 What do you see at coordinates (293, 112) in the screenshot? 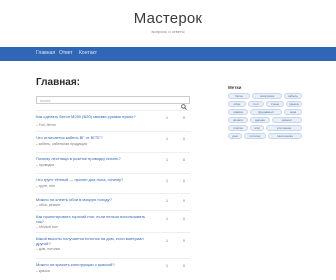
I see `tag-pill: окна` at bounding box center [293, 112].